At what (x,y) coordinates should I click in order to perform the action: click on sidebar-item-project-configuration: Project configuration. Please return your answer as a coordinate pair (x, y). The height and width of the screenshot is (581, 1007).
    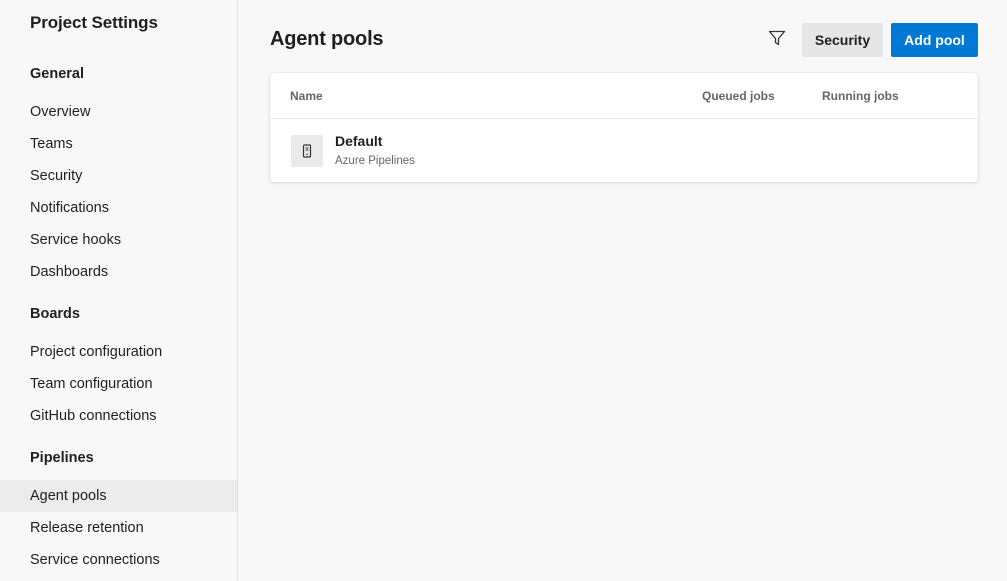
    Looking at the image, I should click on (118, 352).